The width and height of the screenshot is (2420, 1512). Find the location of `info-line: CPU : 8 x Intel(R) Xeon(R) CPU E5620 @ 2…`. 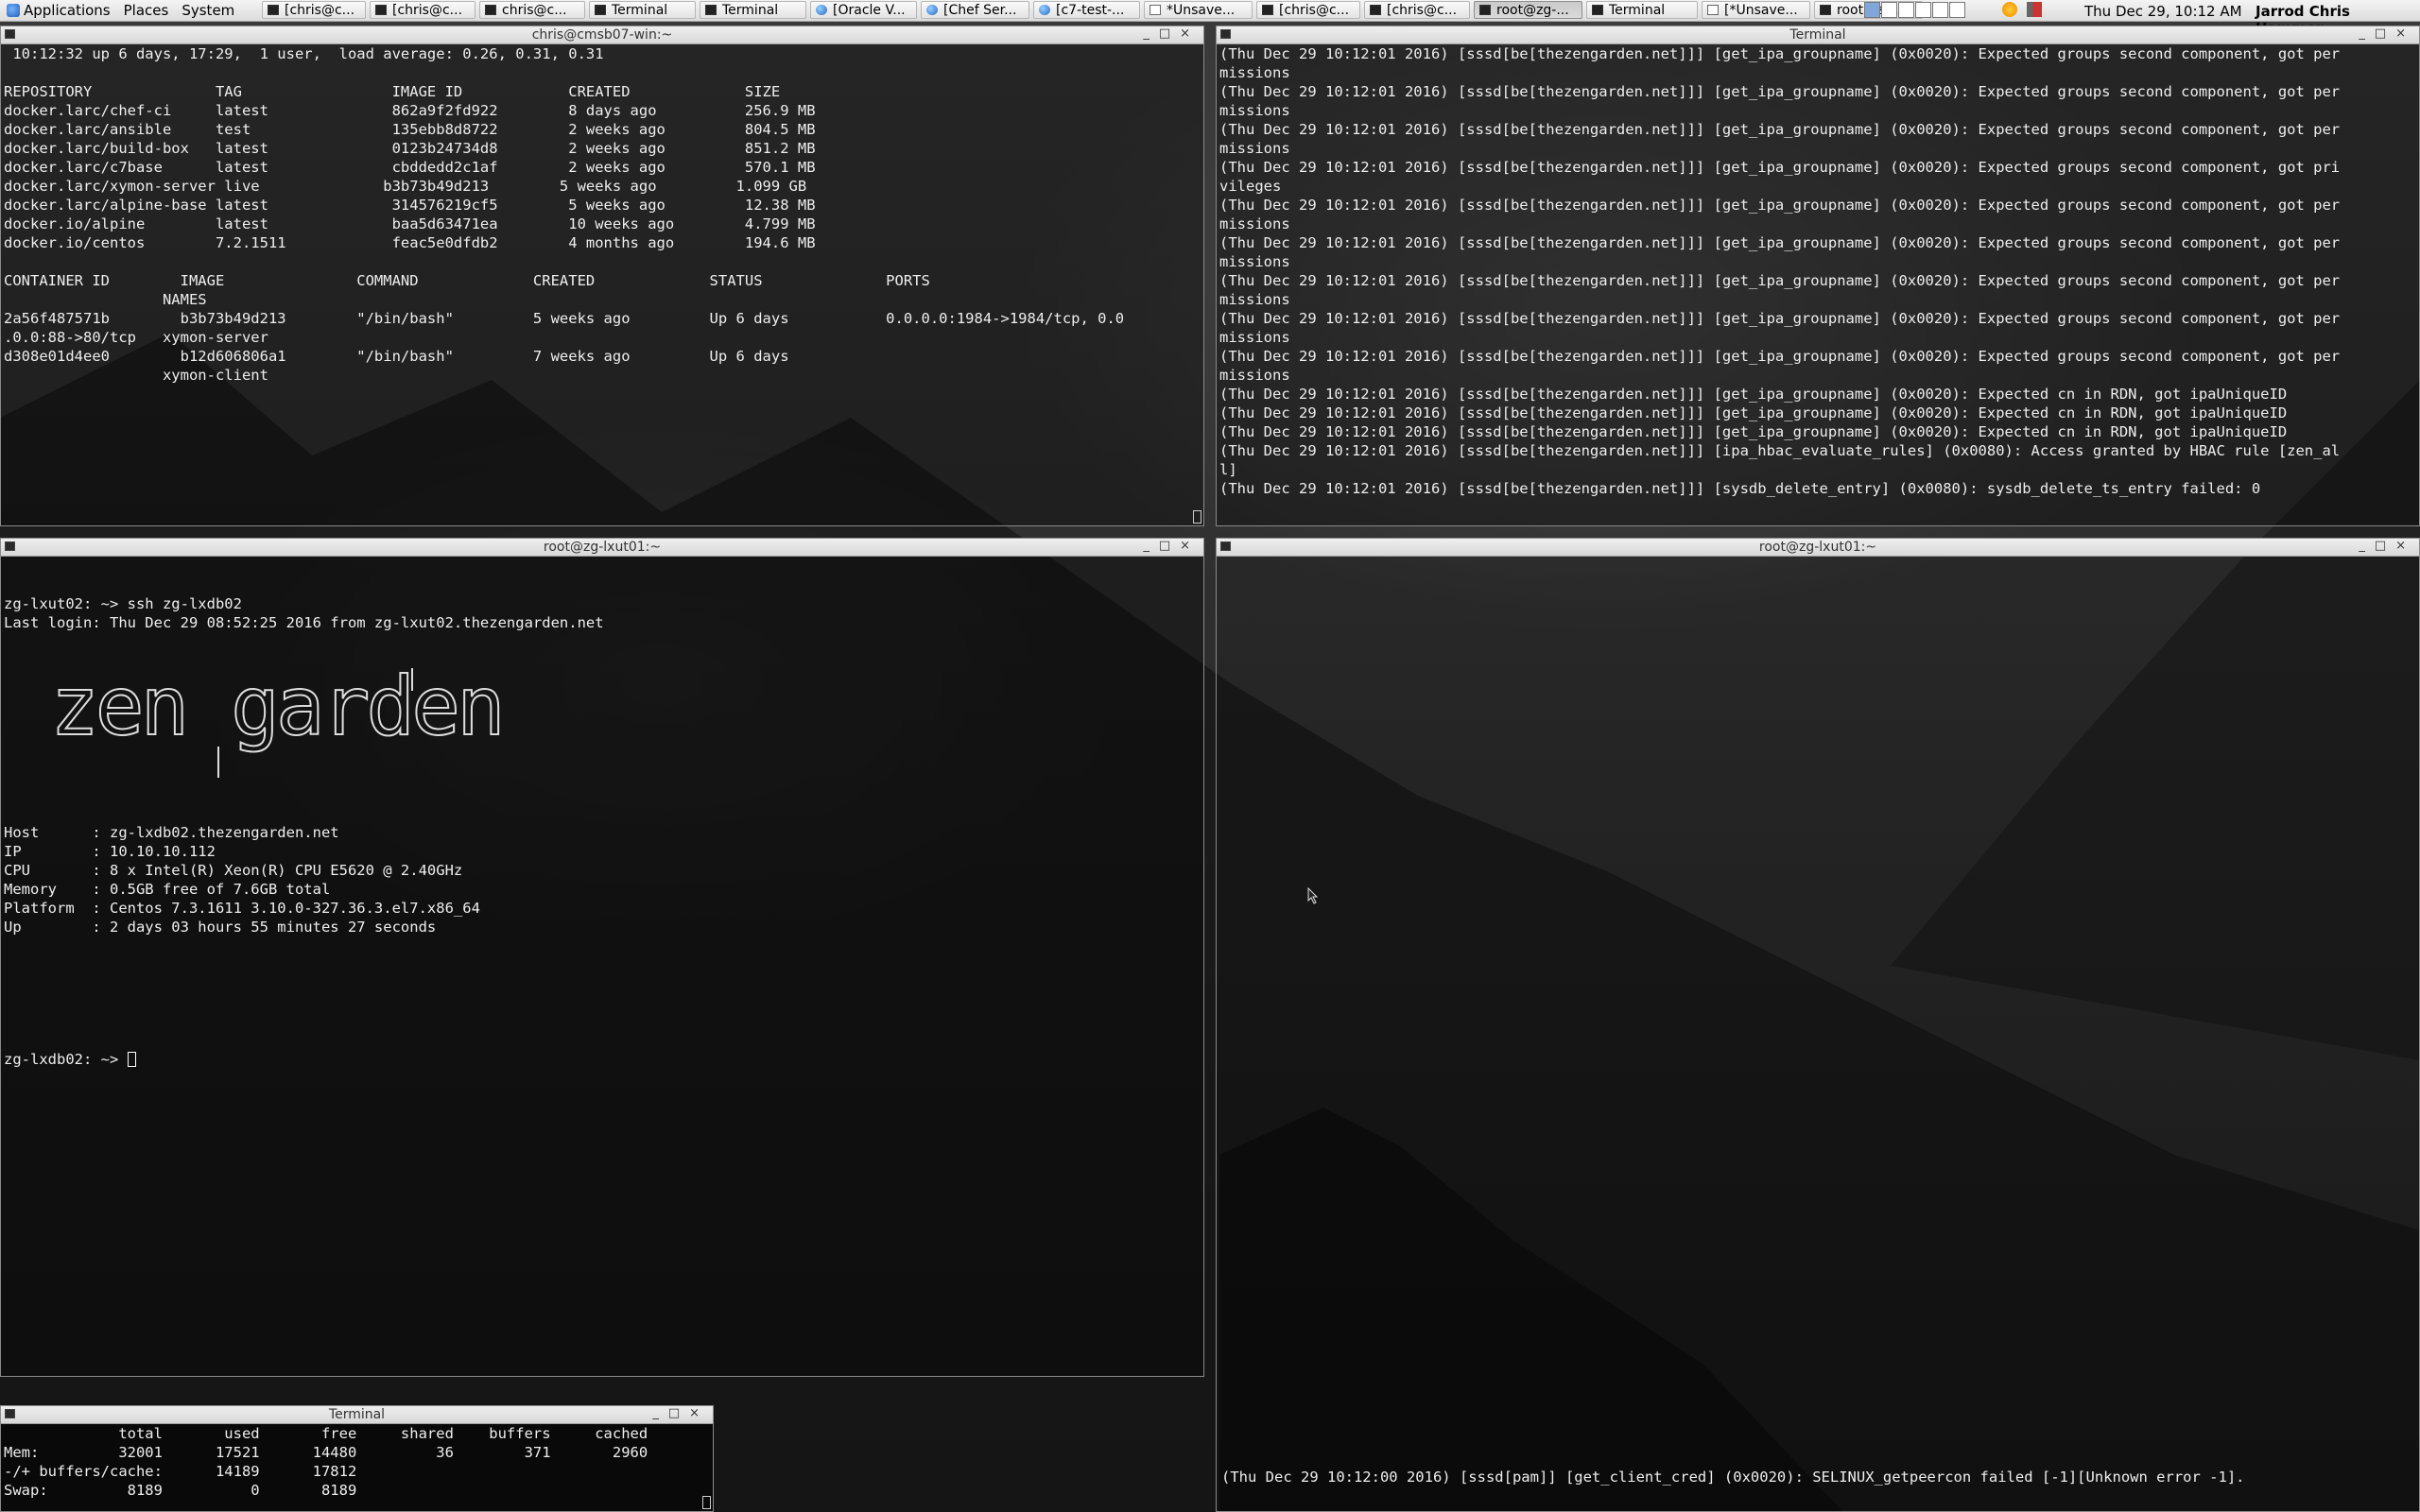

info-line: CPU : 8 x Intel(R) Xeon(R) CPU E5620 @ 2… is located at coordinates (234, 870).